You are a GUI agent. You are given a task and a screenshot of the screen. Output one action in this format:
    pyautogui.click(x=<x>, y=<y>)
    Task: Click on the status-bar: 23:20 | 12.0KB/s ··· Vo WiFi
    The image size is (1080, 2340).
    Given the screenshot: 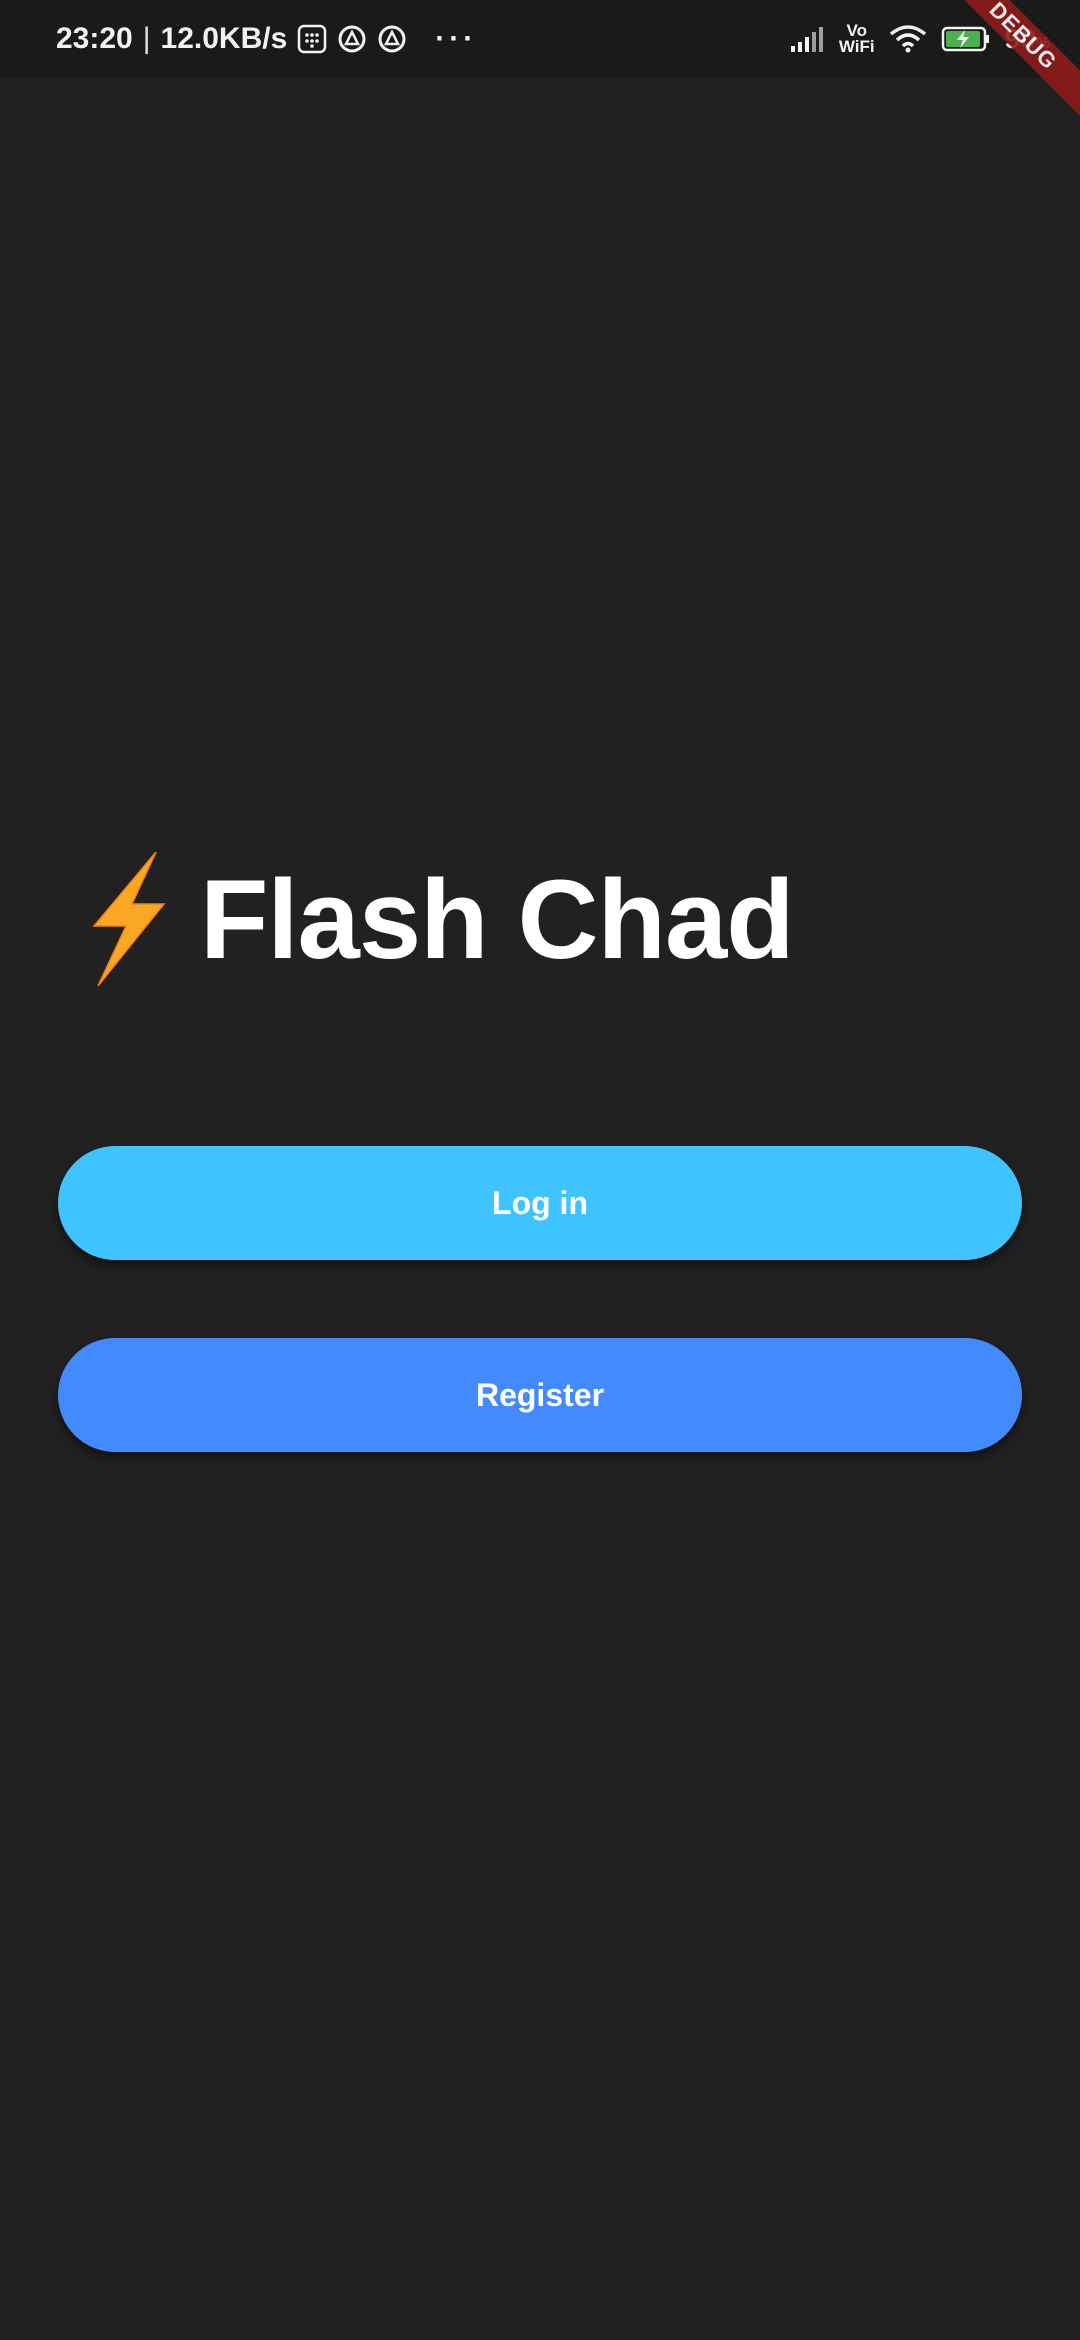 What is the action you would take?
    pyautogui.click(x=540, y=39)
    